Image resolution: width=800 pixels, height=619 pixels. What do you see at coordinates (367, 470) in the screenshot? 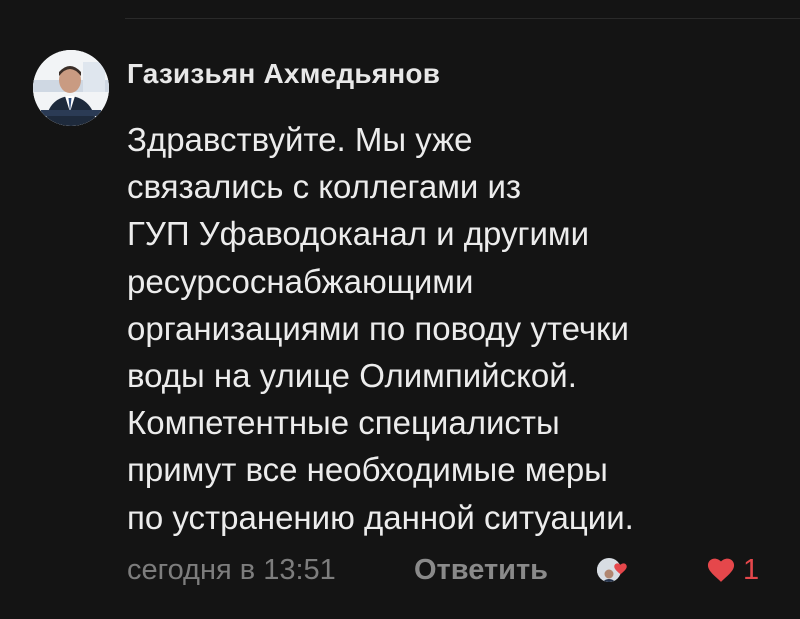
I see `comment-text-line: примут все необходимые меры` at bounding box center [367, 470].